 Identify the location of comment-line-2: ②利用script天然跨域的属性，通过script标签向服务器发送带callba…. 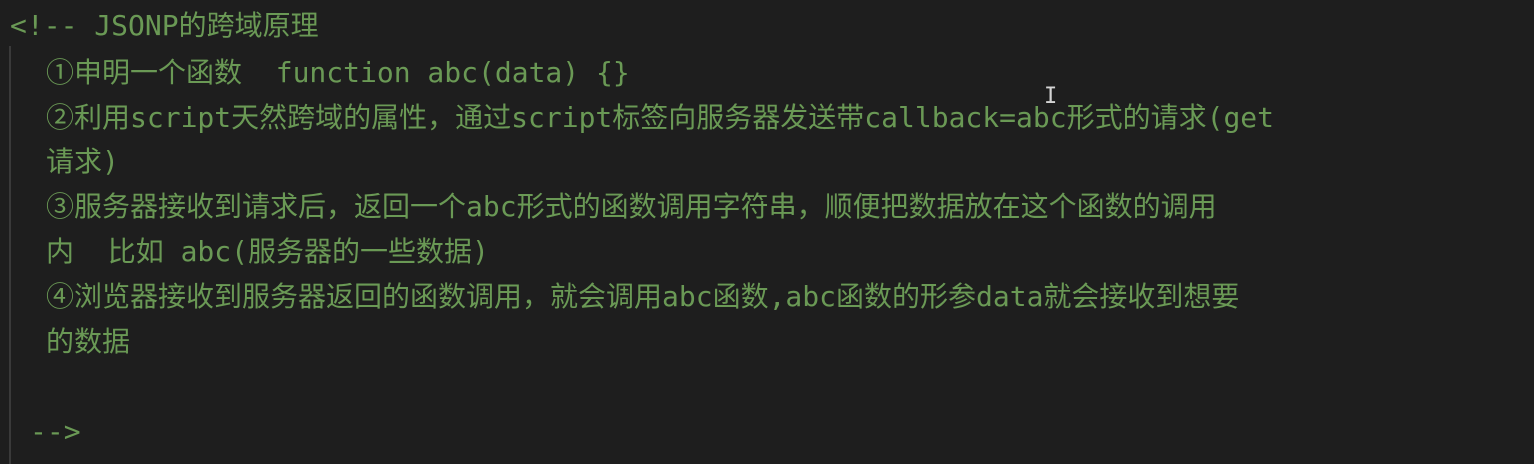
(660, 117).